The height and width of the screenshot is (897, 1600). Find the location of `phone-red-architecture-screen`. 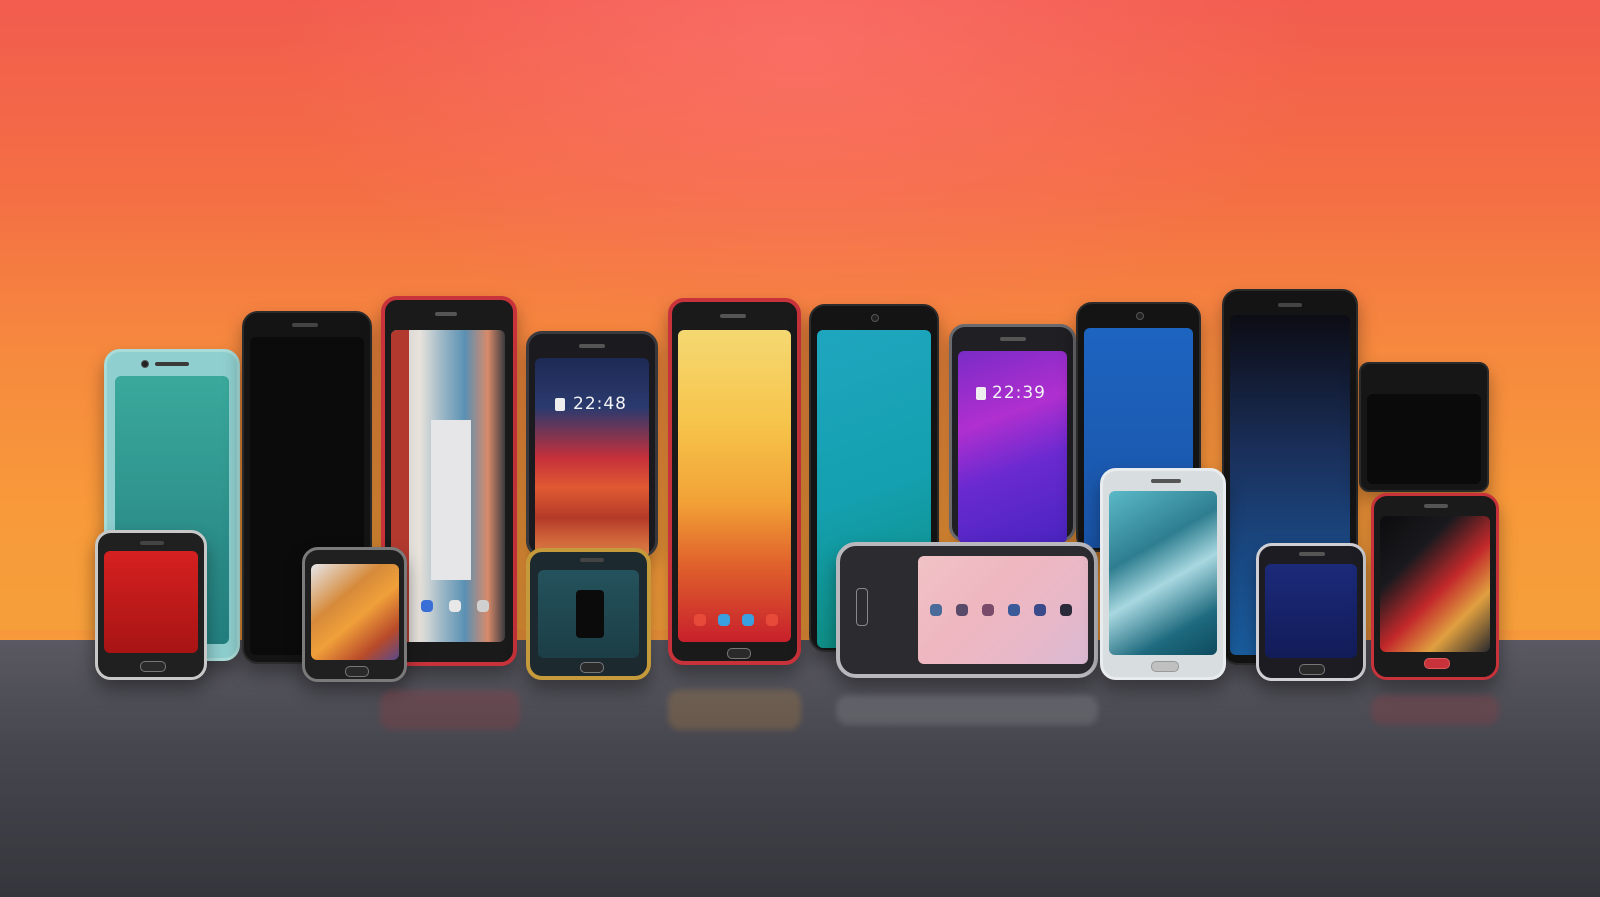

phone-red-architecture-screen is located at coordinates (448, 486).